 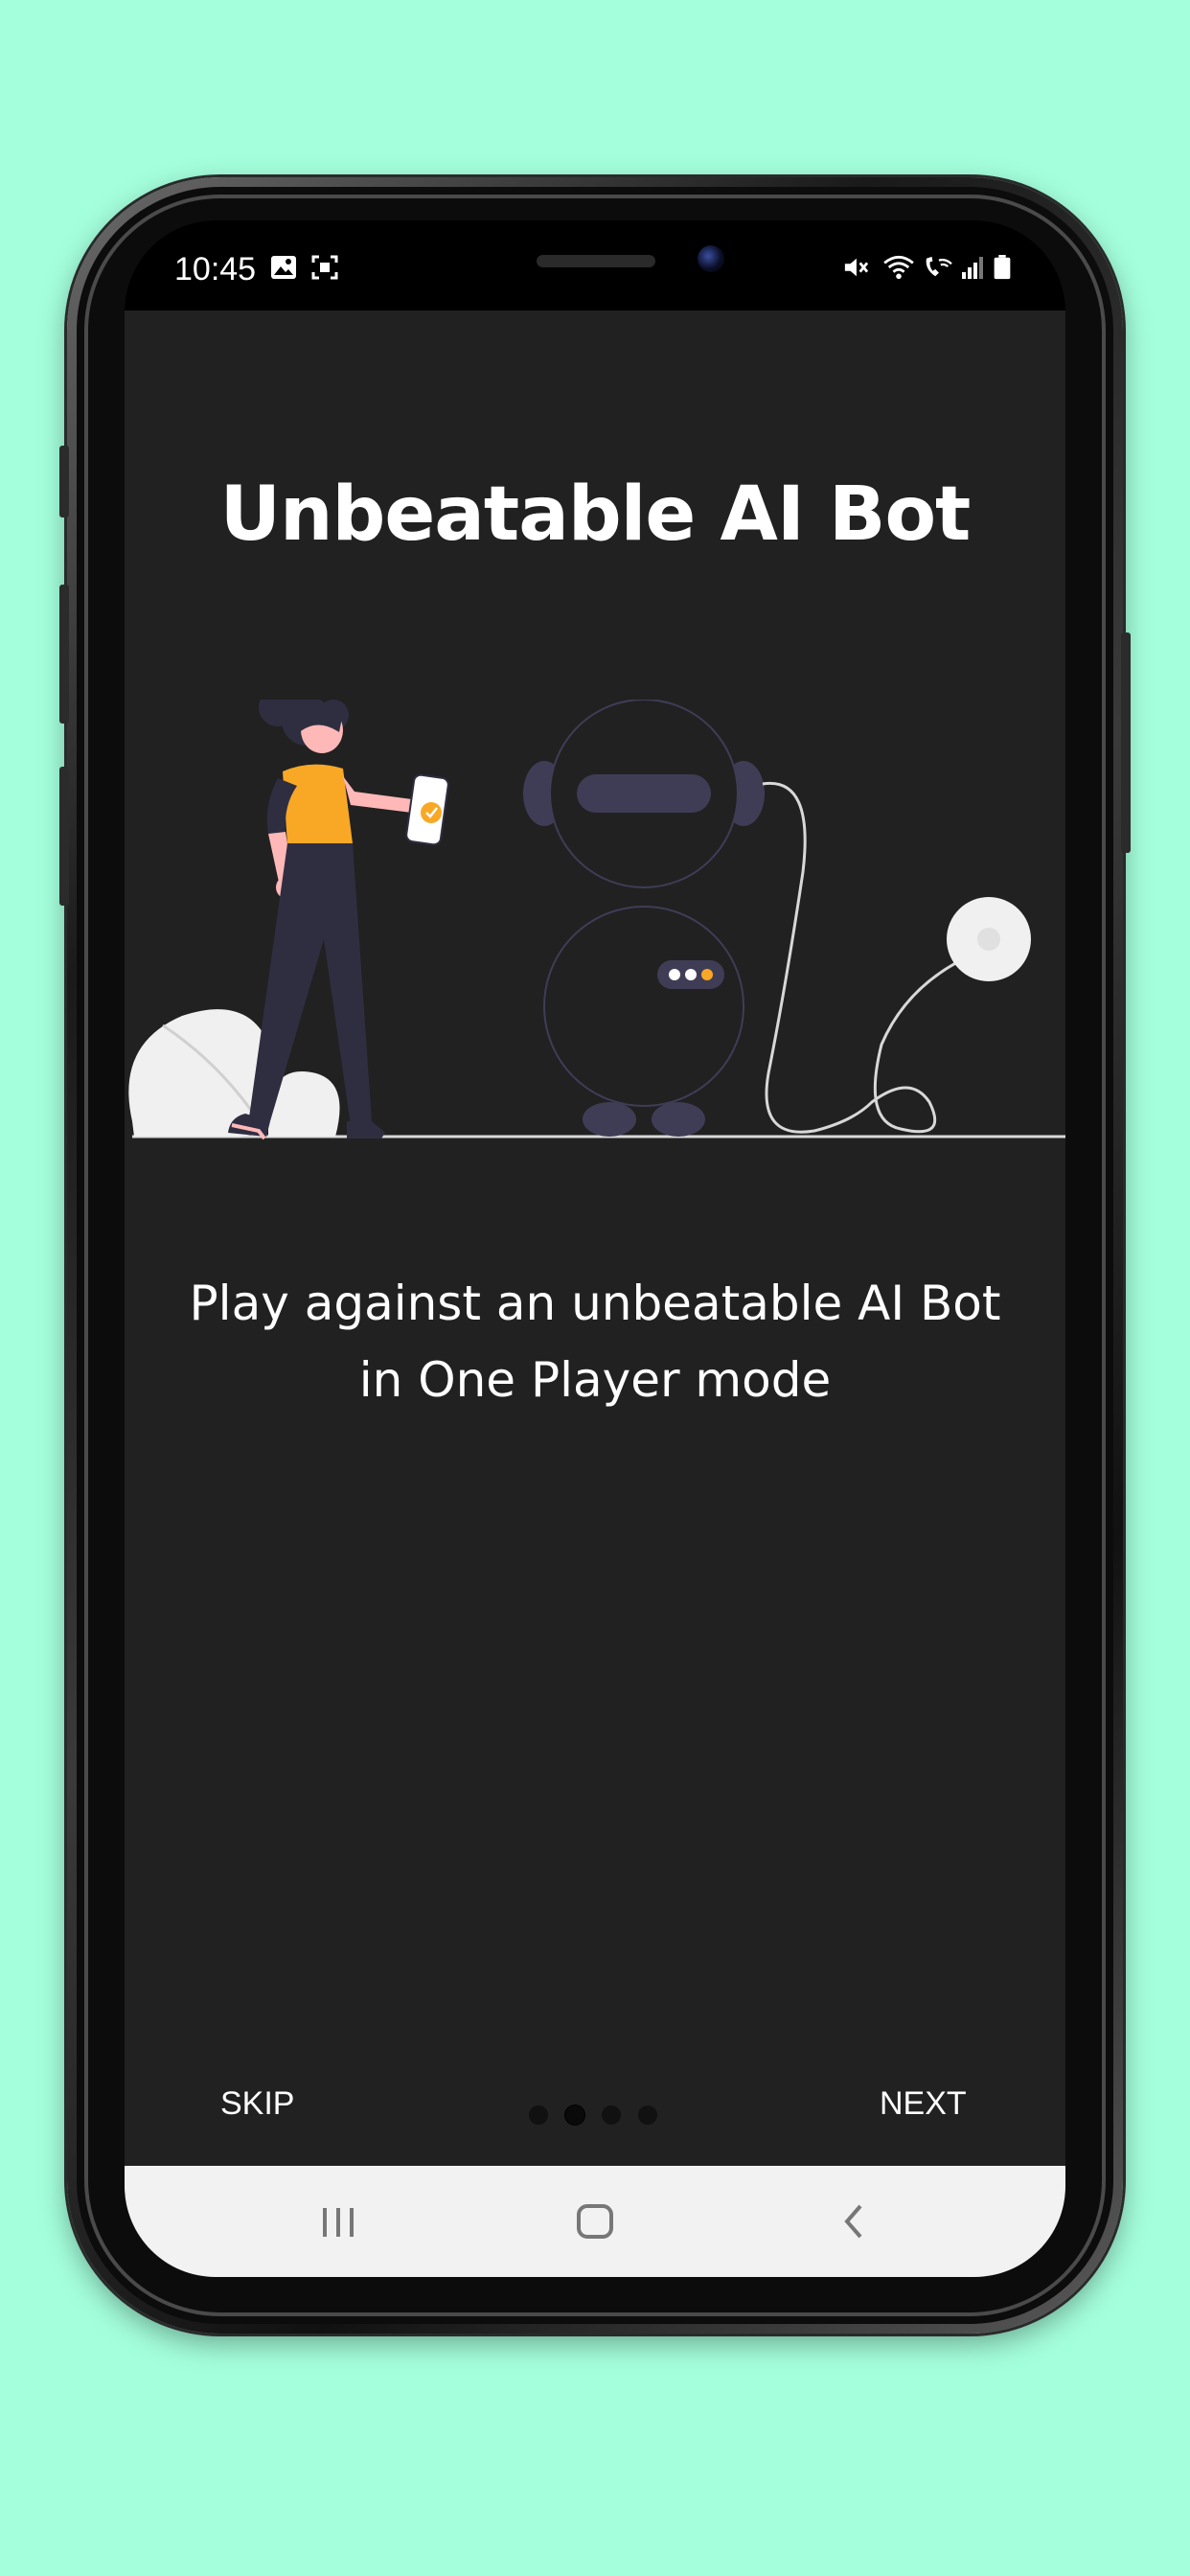 What do you see at coordinates (973, 268) in the screenshot?
I see `signal-icon` at bounding box center [973, 268].